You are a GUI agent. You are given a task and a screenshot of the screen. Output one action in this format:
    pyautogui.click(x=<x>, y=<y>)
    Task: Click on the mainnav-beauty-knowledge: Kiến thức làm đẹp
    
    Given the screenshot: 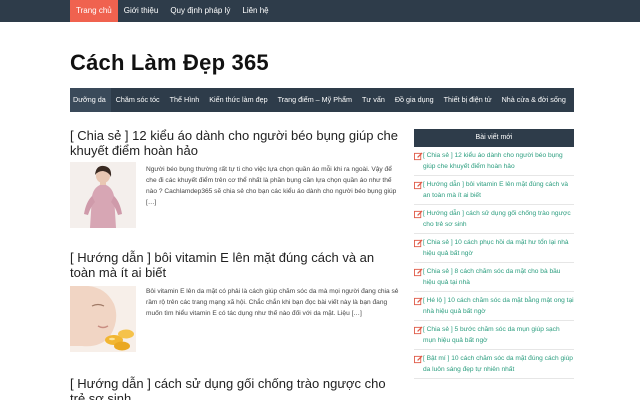 What is the action you would take?
    pyautogui.click(x=238, y=100)
    